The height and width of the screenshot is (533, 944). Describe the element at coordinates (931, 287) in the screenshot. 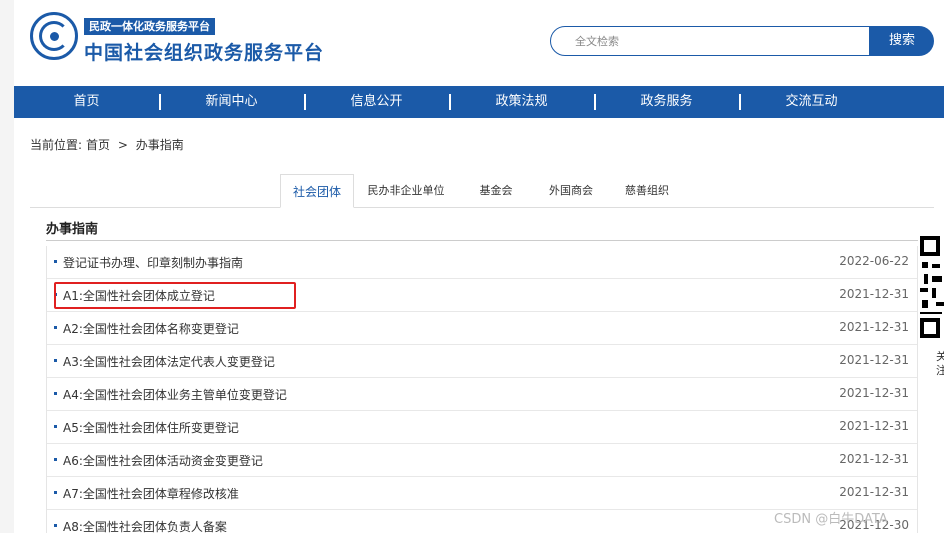

I see `qr-code-icon` at that location.